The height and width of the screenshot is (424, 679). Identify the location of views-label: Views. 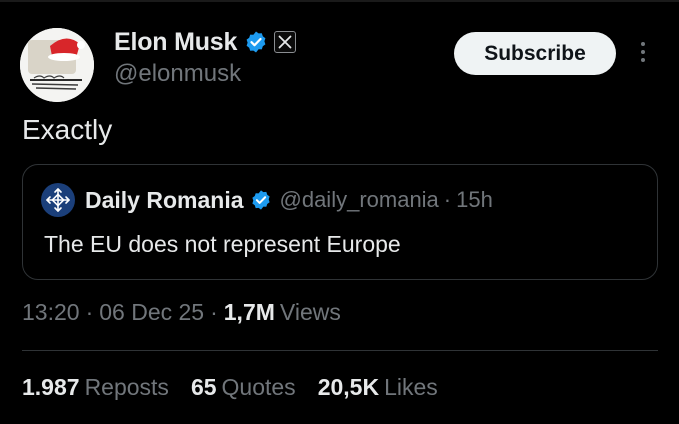
(310, 312).